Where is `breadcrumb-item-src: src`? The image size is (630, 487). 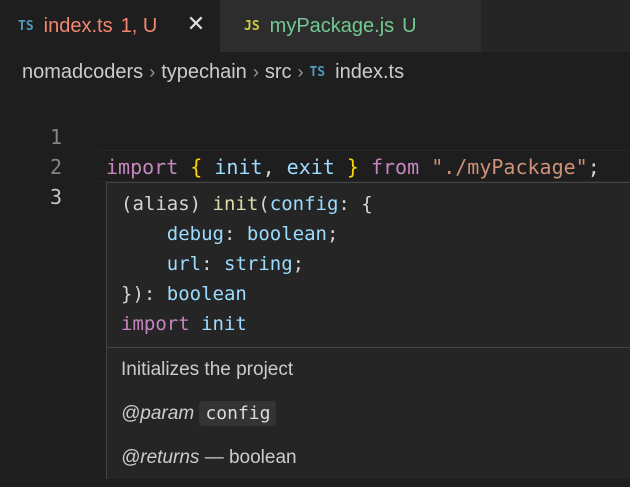 breadcrumb-item-src: src is located at coordinates (278, 72).